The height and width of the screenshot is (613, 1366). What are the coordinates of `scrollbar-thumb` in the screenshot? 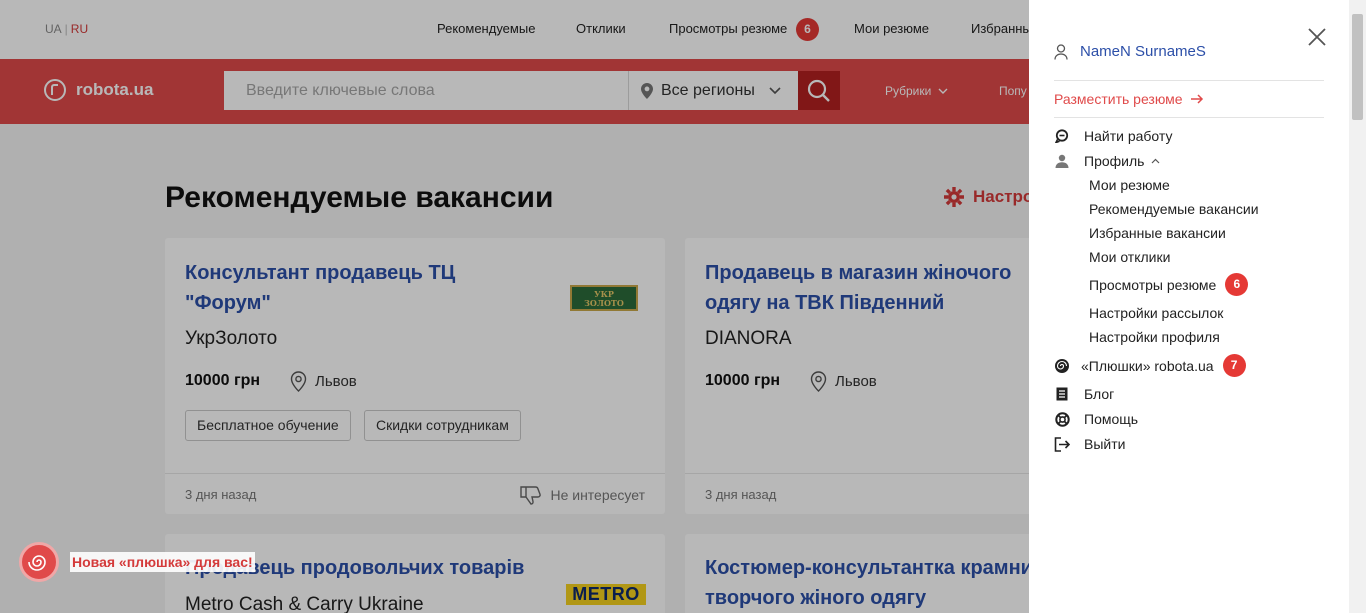 It's located at (1357, 67).